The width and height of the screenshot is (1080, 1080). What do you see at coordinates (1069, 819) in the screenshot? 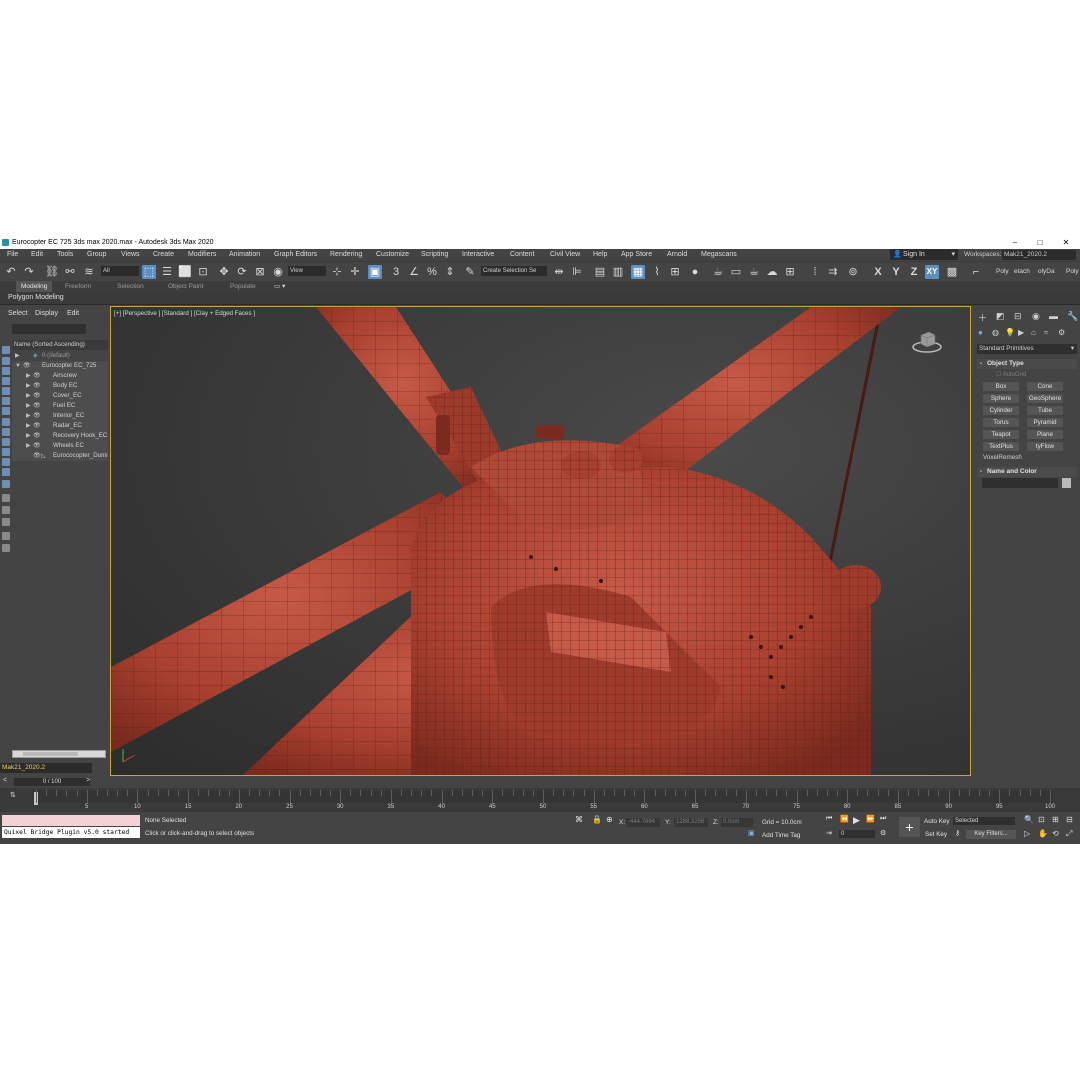
I see `zoom-extents-all-icon: ⊟` at bounding box center [1069, 819].